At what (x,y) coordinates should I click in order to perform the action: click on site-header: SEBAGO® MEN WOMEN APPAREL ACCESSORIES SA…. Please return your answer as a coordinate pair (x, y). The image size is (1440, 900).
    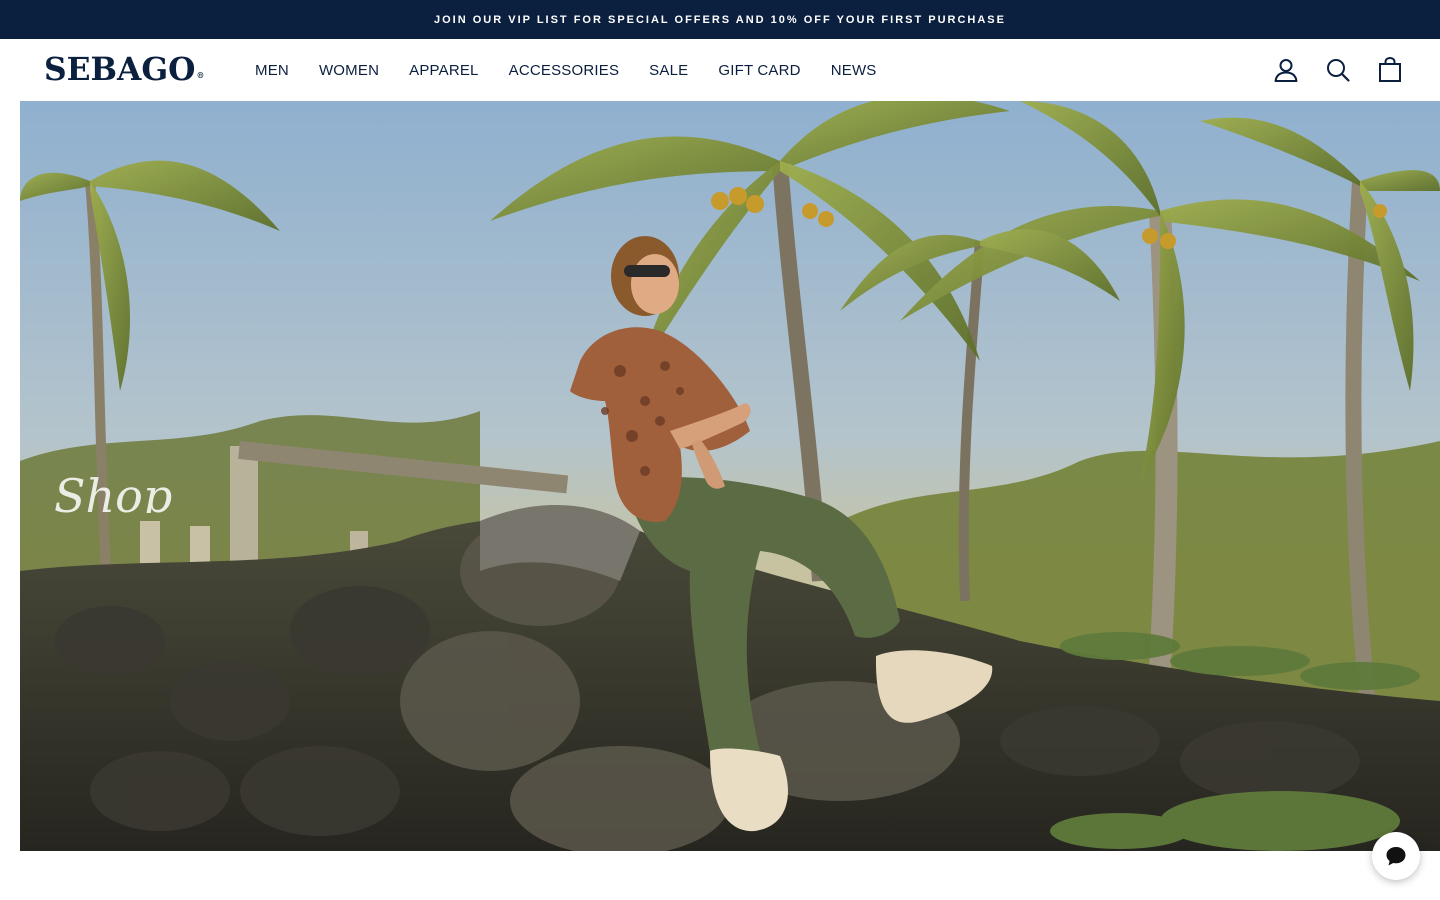
    Looking at the image, I should click on (720, 70).